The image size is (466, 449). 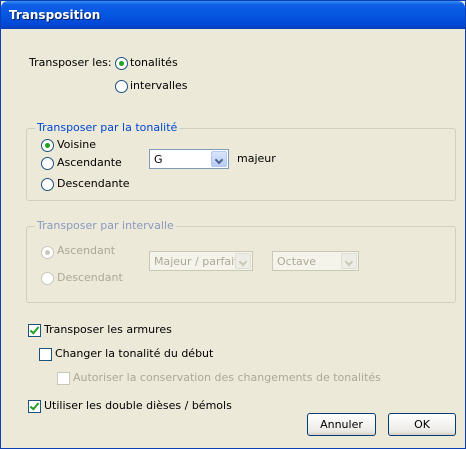 I want to click on interval-quality-select: Majeur / parfait, so click(x=201, y=261).